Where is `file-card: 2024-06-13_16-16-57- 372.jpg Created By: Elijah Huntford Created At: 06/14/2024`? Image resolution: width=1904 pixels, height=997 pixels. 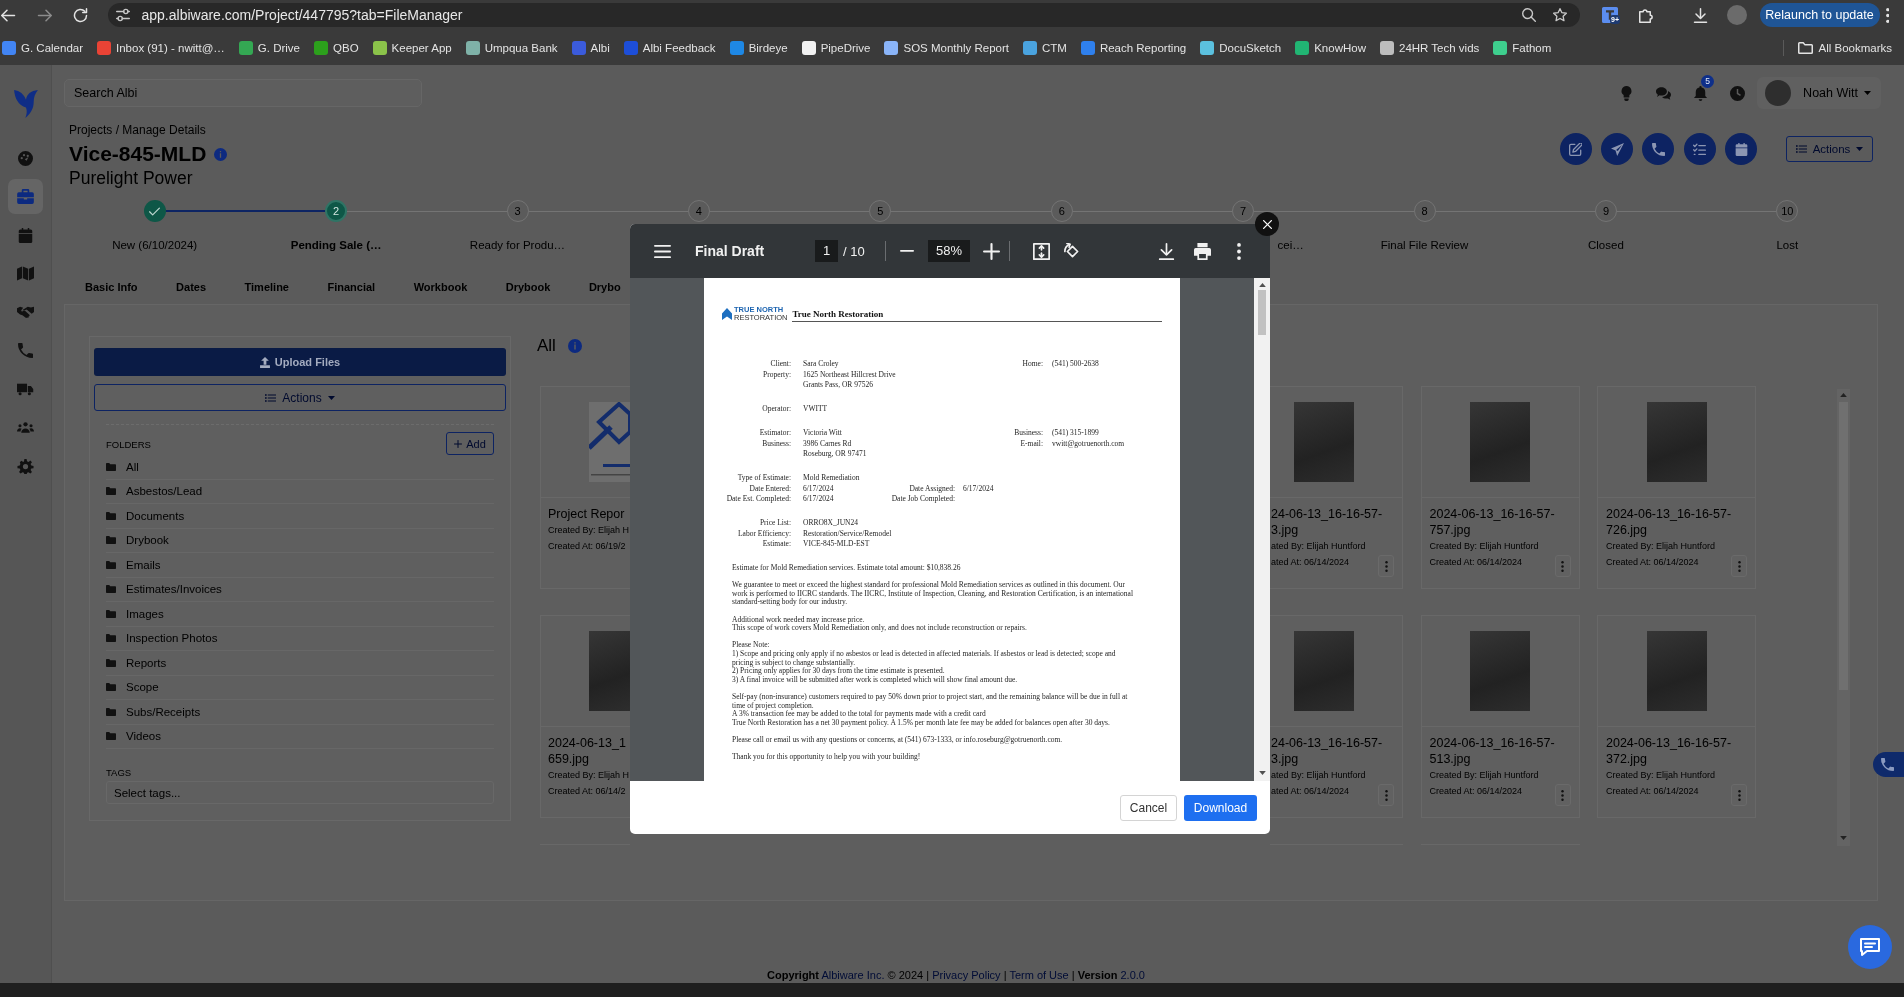 file-card: 2024-06-13_16-16-57- 372.jpg Created By: Elijah Huntford Created At: 06/14/2024 is located at coordinates (1676, 716).